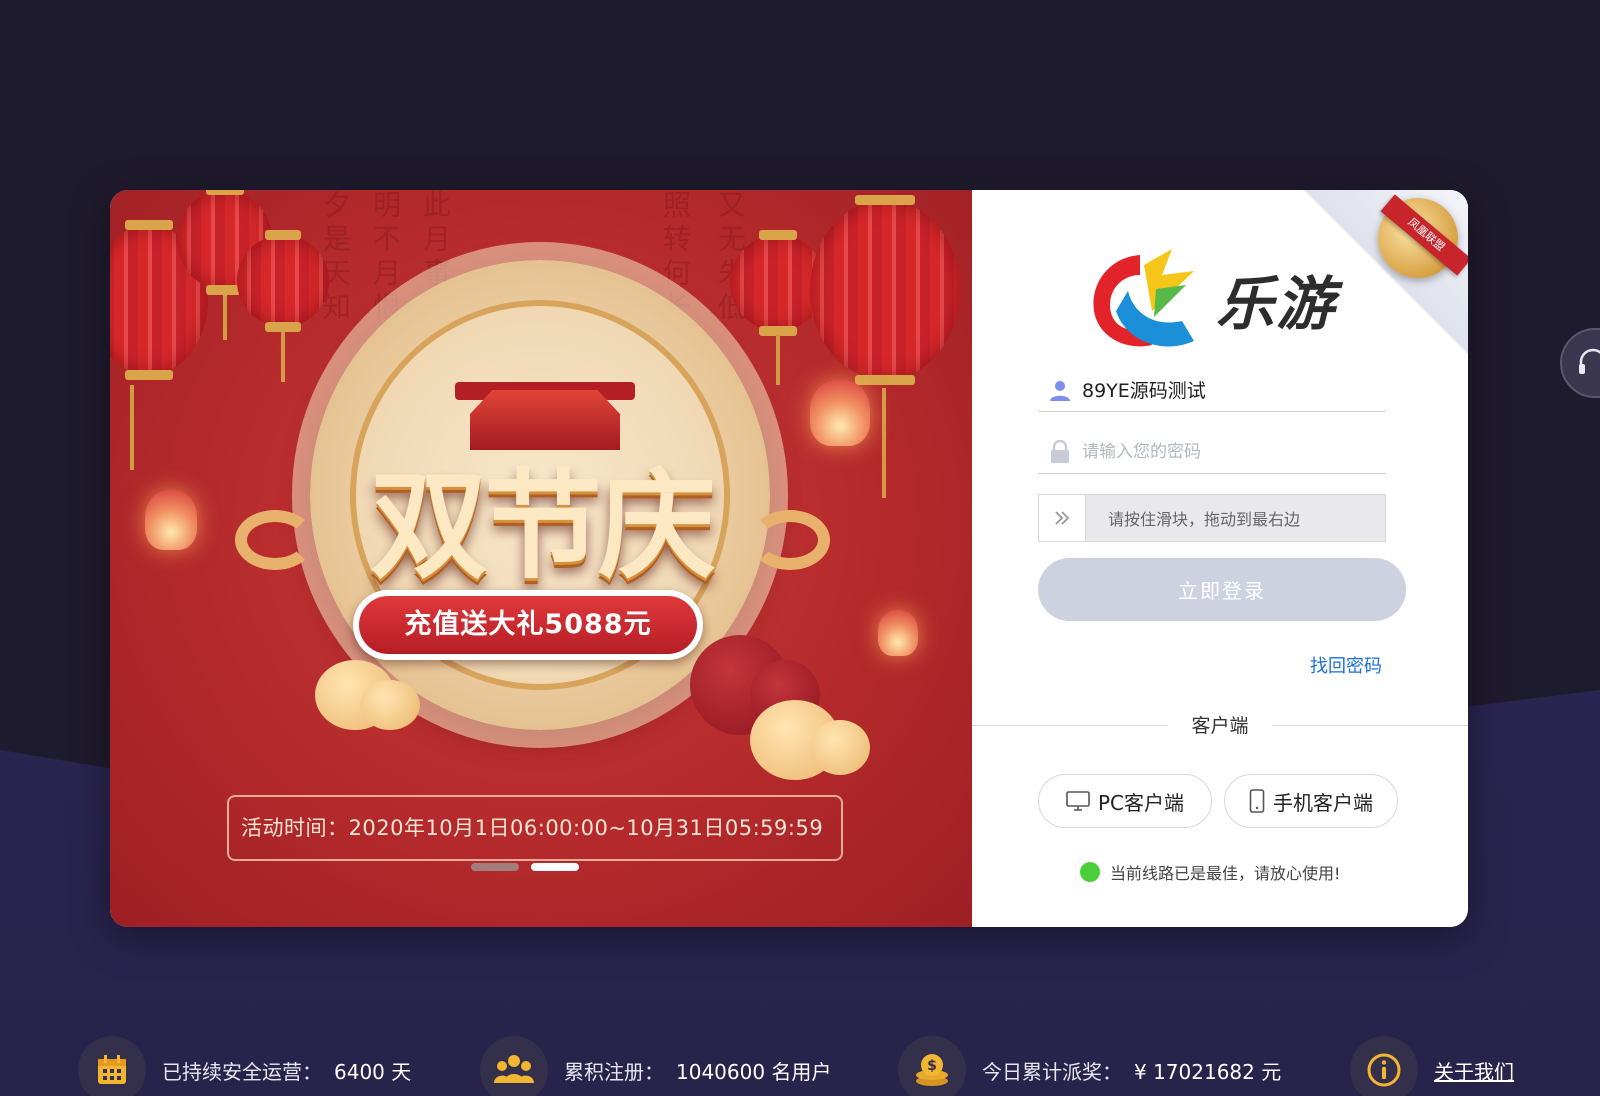  Describe the element at coordinates (1384, 1066) in the screenshot. I see `info-icon` at that location.